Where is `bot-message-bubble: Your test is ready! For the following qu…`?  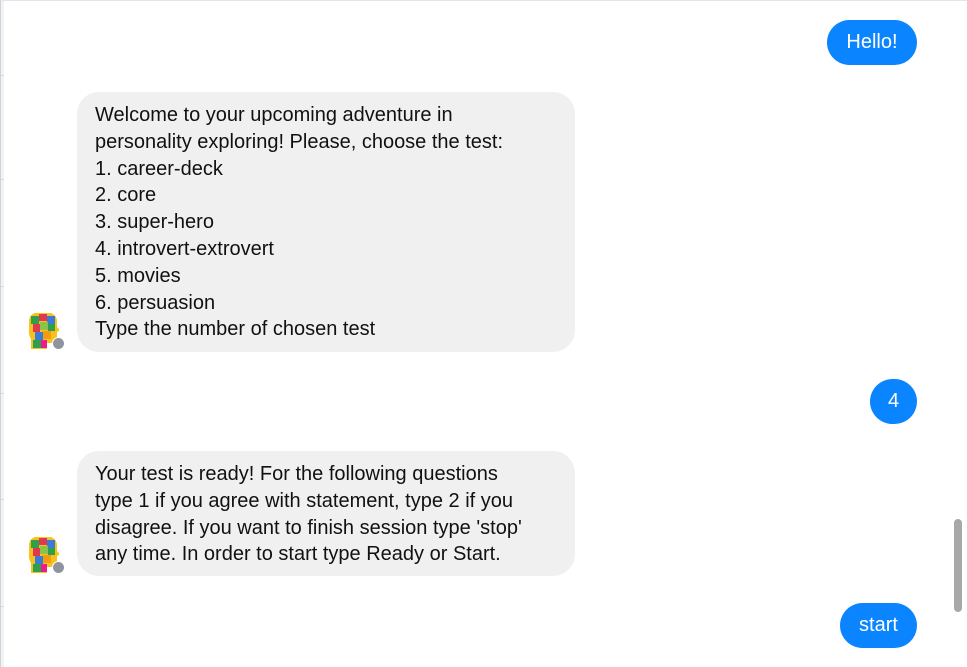
bot-message-bubble: Your test is ready! For the following qu… is located at coordinates (326, 513).